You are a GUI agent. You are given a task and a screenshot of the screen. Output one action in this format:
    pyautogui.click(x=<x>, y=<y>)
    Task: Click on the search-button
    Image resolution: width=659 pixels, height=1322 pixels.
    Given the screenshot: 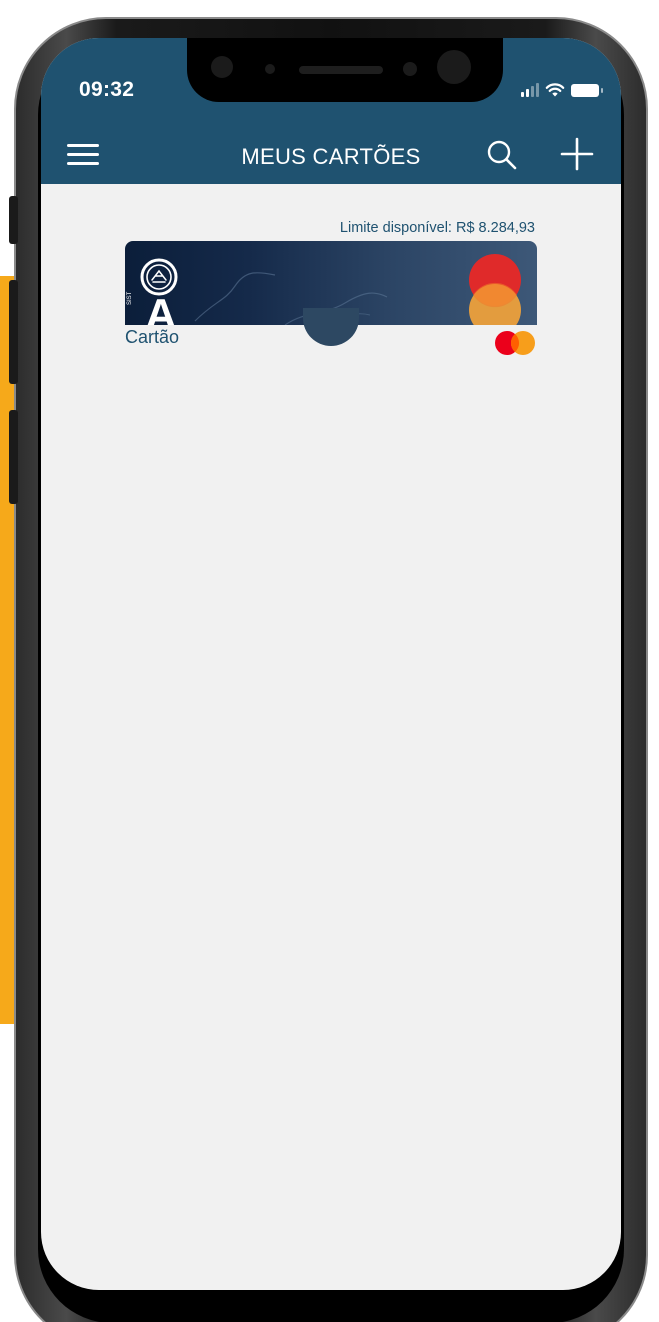 What is the action you would take?
    pyautogui.click(x=502, y=155)
    